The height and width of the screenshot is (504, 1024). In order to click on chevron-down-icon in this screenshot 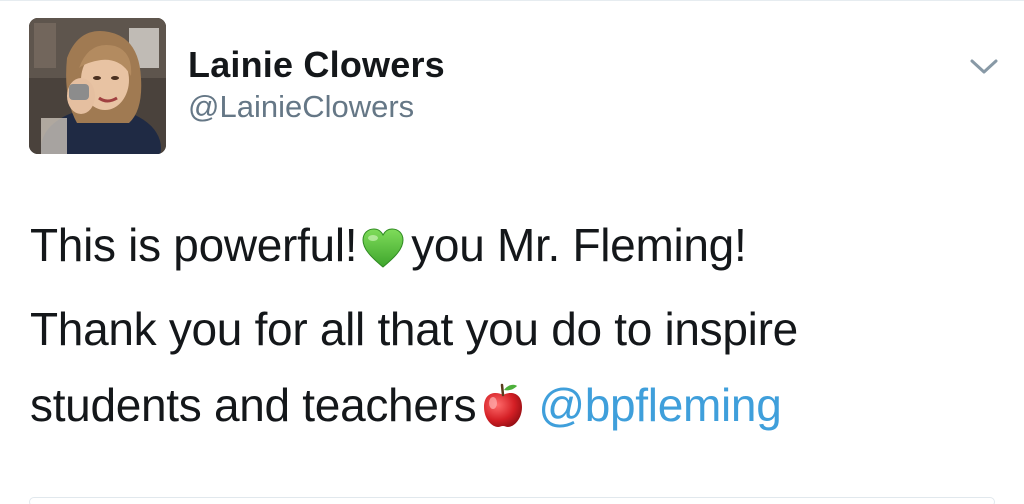, I will do `click(984, 66)`.